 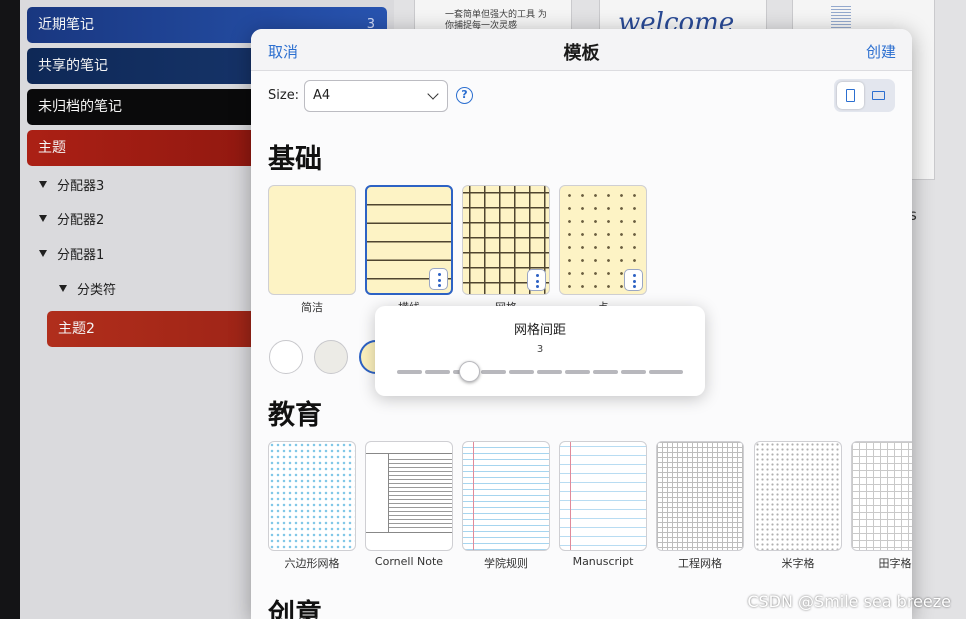 I want to click on grid-spacing-slider-thumb, so click(x=469, y=371).